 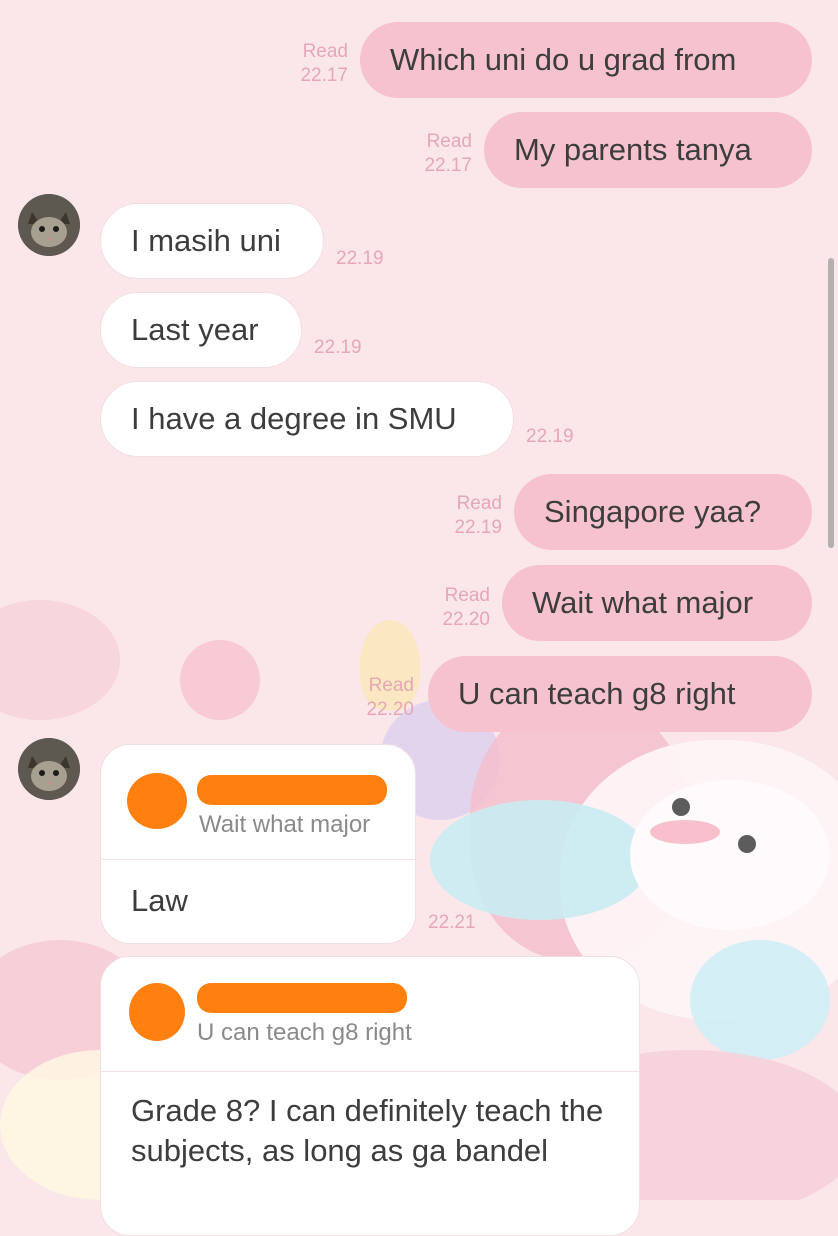 I want to click on incoming-message-bubble: I masih uni, so click(x=212, y=241).